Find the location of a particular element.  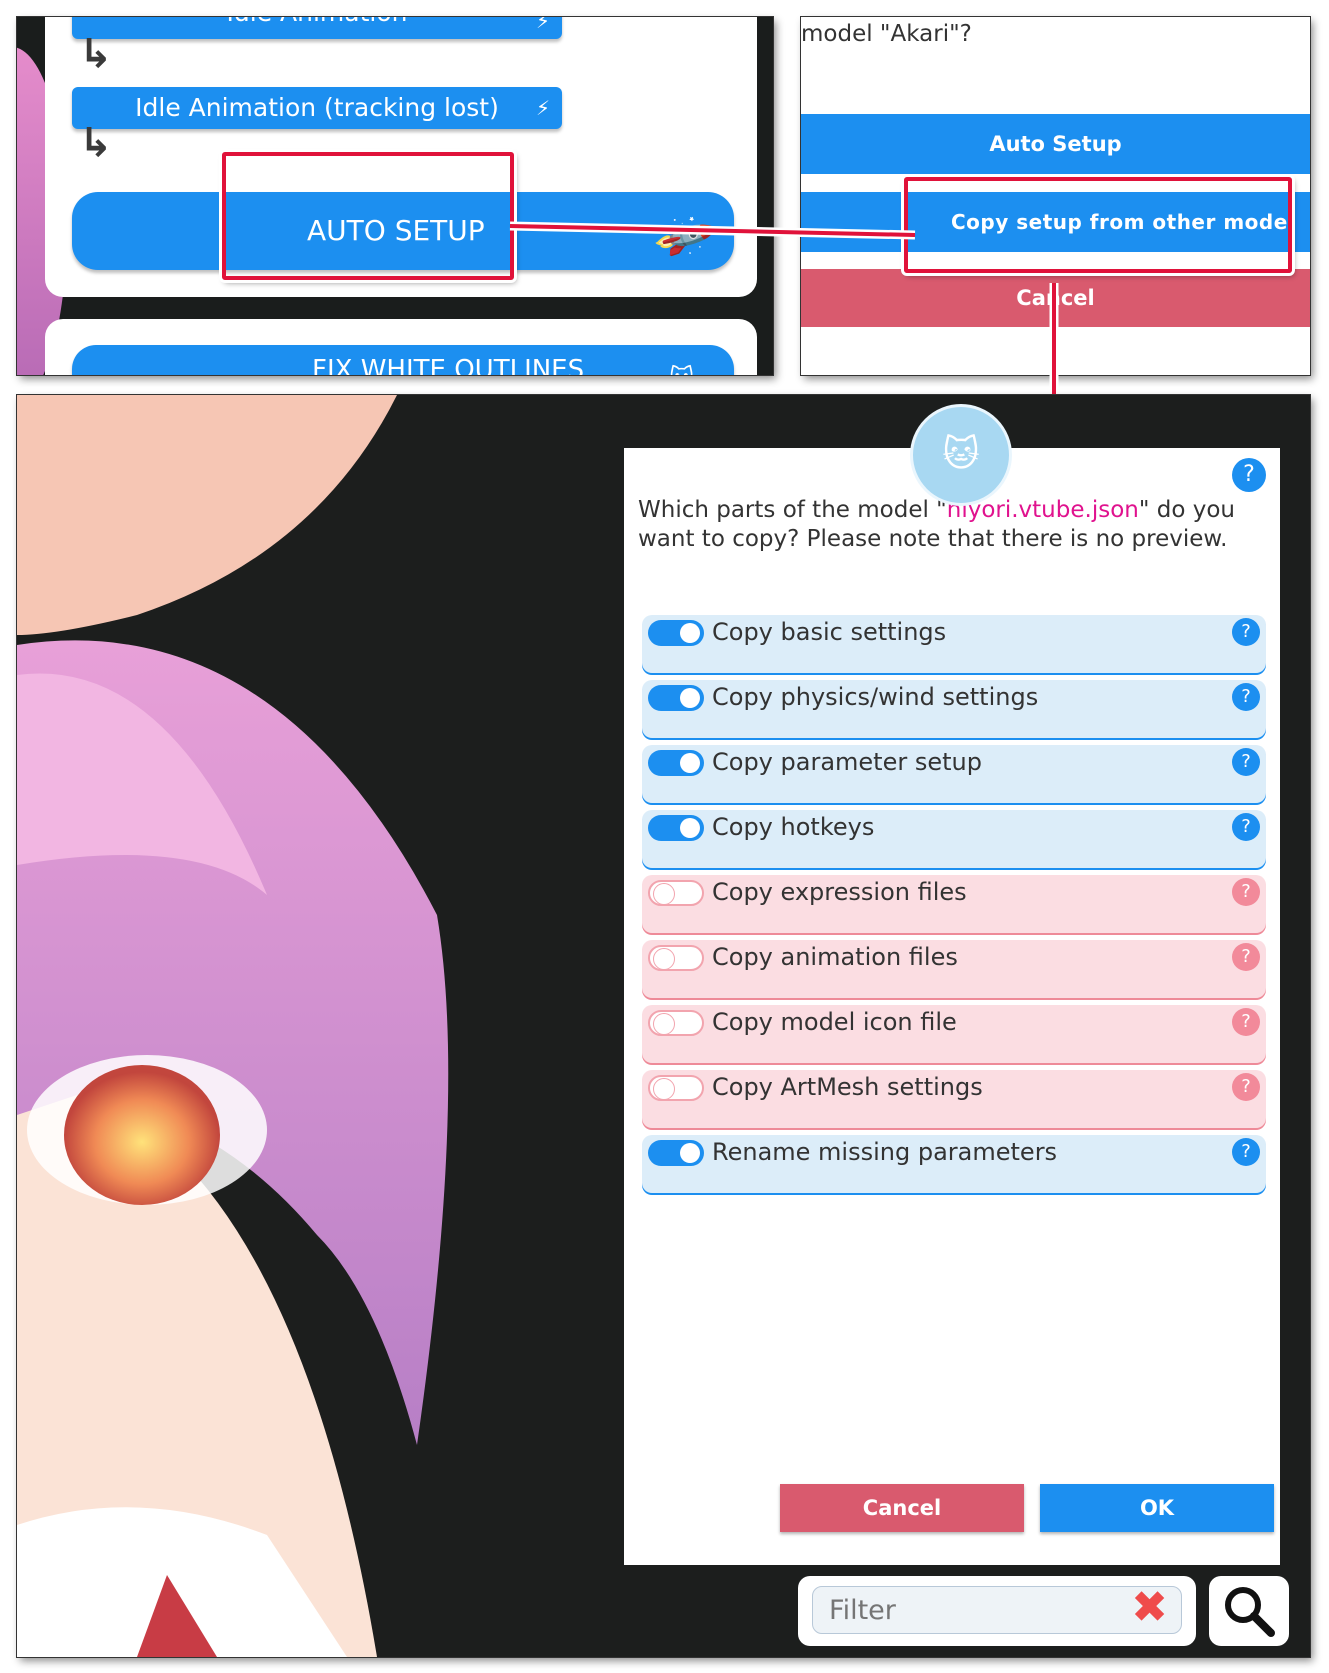

option-row: Copy ArtMesh settings ? is located at coordinates (954, 1099).